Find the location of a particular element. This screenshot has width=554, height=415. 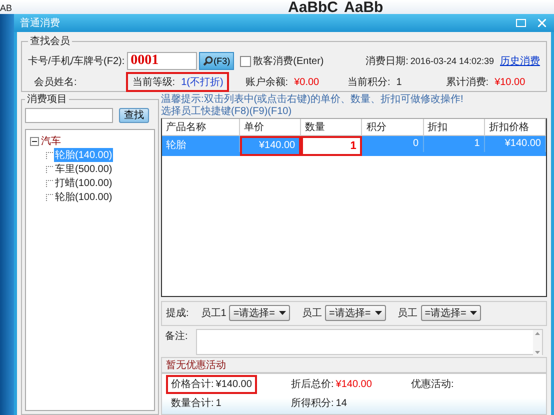

total-label: 价格合计: is located at coordinates (192, 385).